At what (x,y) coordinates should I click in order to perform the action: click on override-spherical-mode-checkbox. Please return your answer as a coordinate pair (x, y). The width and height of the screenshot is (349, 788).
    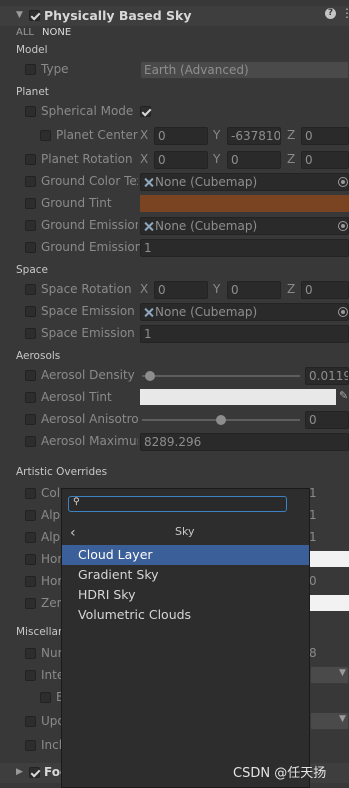
    Looking at the image, I should click on (30, 111).